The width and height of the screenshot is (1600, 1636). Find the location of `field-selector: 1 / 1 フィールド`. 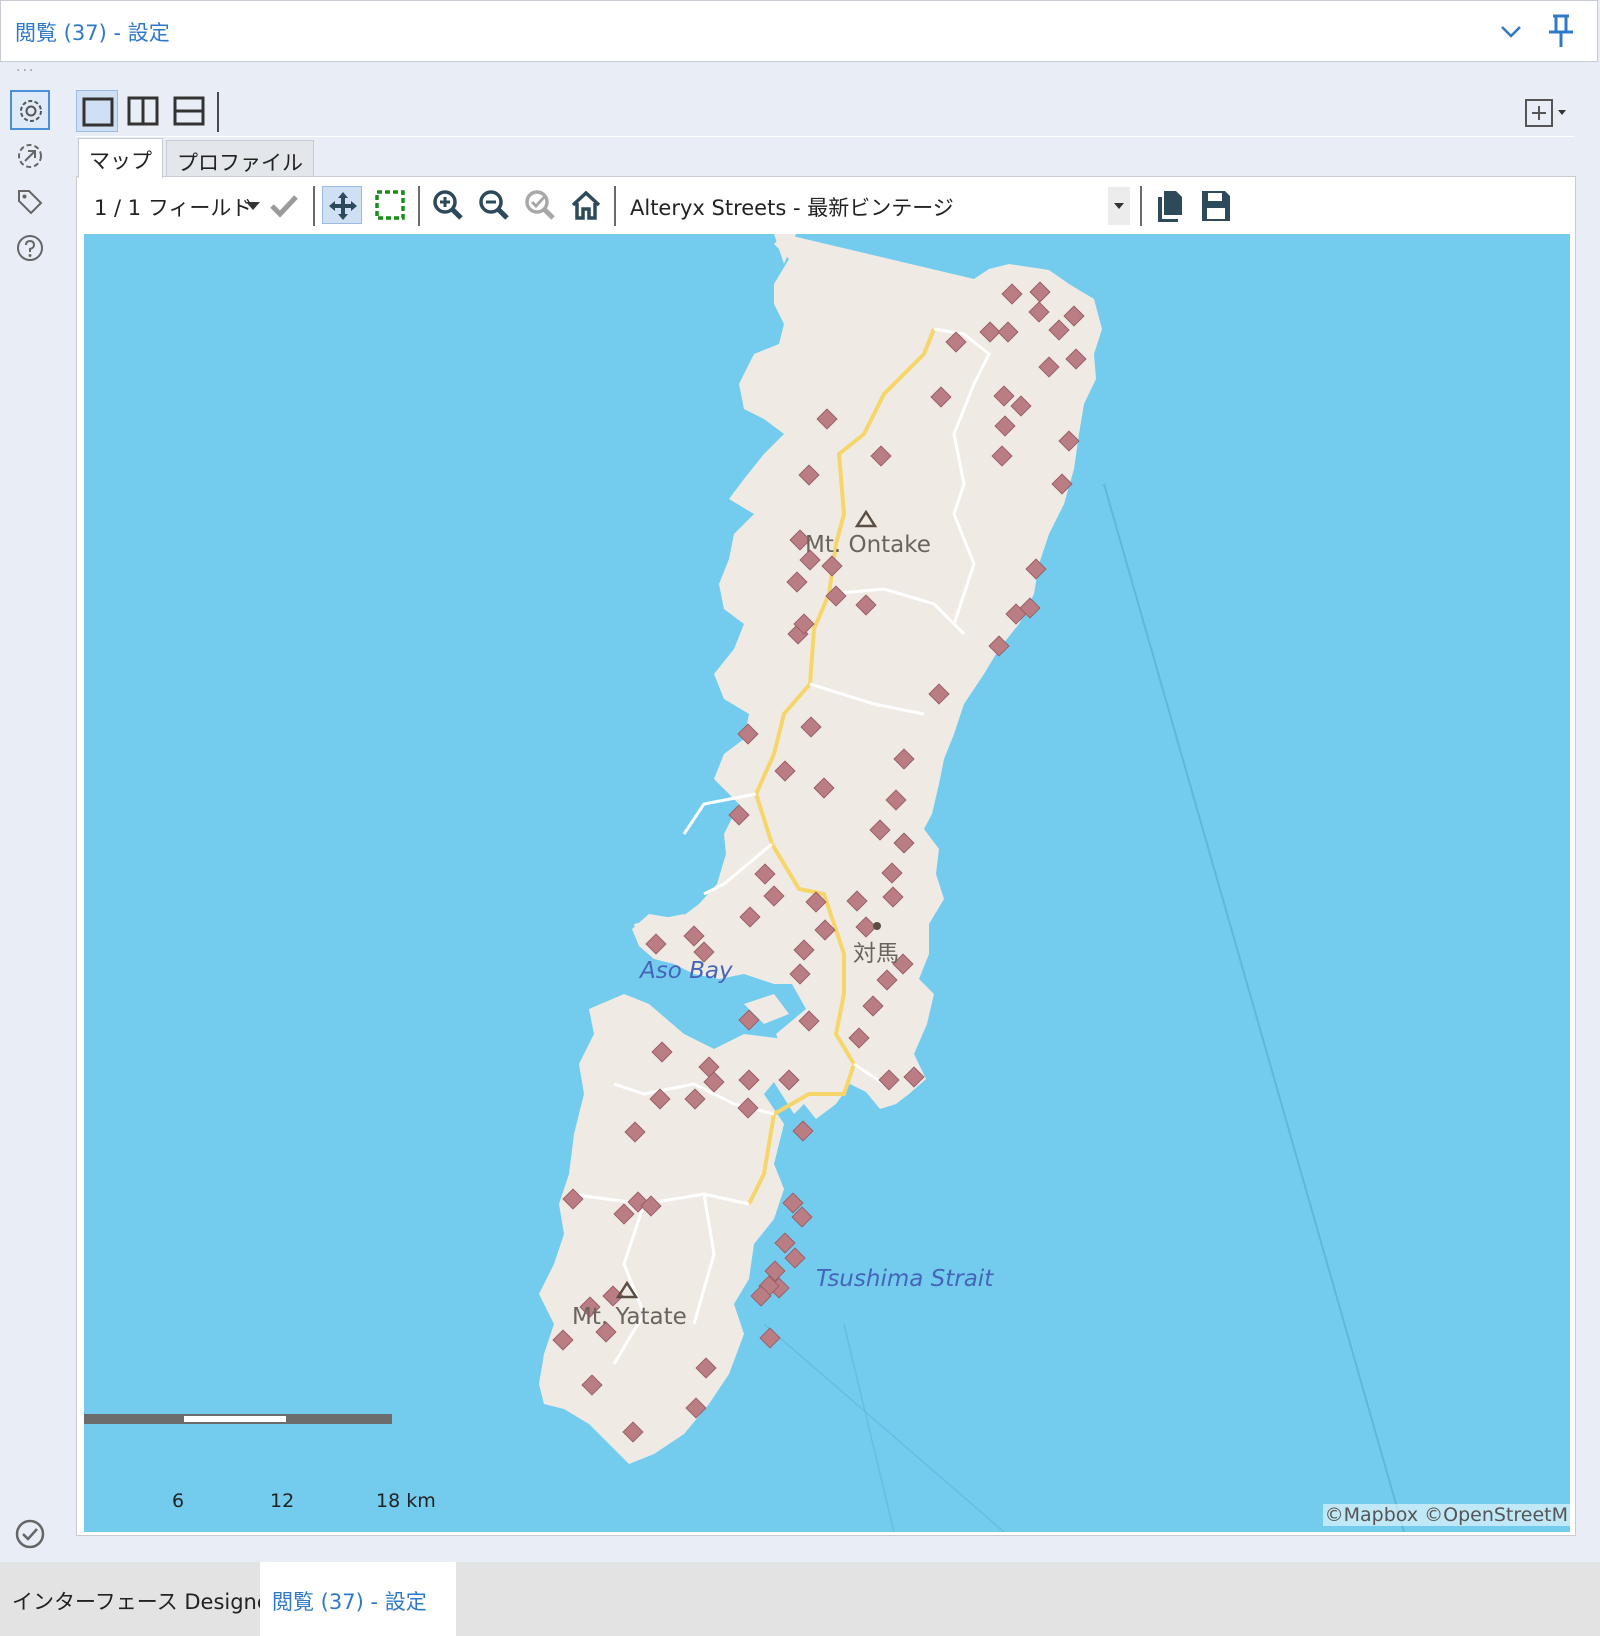

field-selector: 1 / 1 フィールド is located at coordinates (173, 207).